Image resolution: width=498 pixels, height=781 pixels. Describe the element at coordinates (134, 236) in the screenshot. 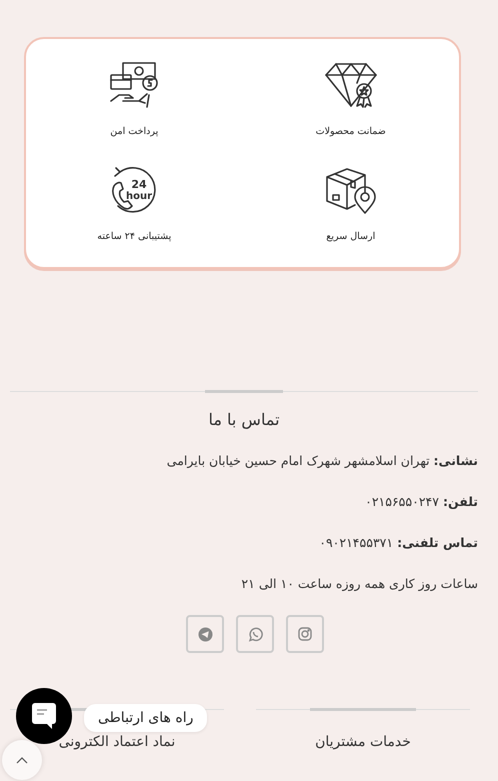

I see `feature-label: پشتیبانی ۲۴ ساعته` at that location.